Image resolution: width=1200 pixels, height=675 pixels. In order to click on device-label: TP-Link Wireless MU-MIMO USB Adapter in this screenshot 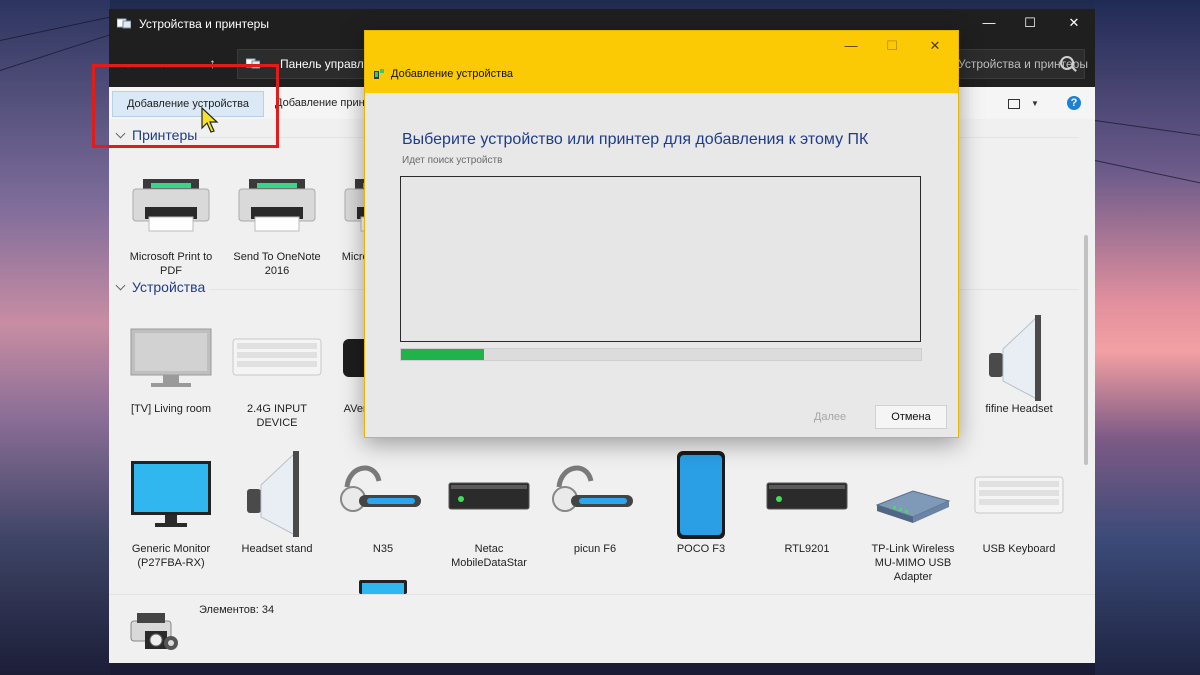, I will do `click(913, 563)`.